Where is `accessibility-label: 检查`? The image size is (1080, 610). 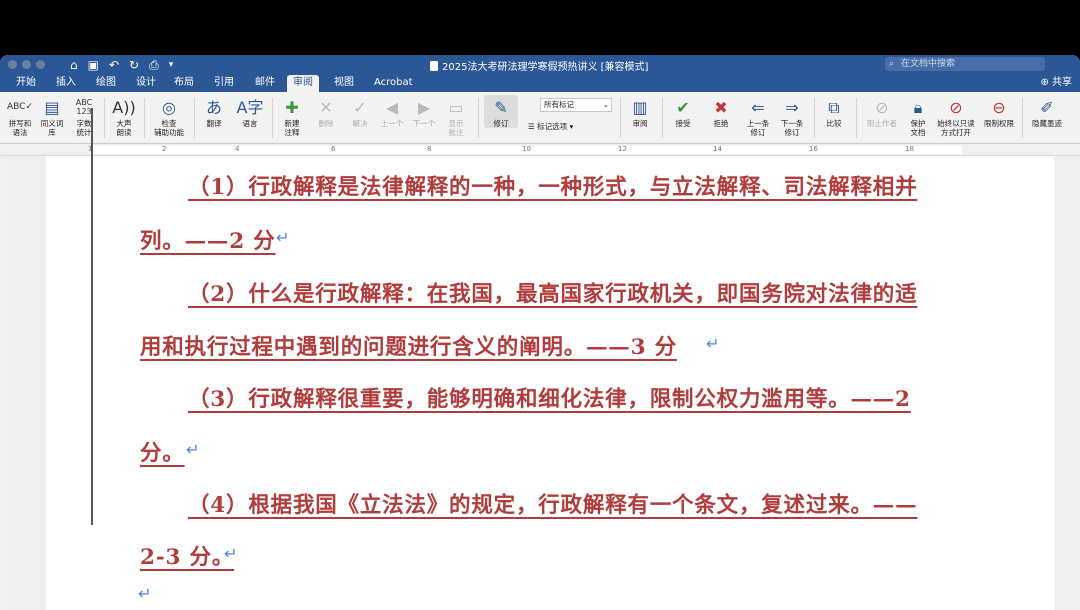
accessibility-label: 检查 is located at coordinates (169, 123).